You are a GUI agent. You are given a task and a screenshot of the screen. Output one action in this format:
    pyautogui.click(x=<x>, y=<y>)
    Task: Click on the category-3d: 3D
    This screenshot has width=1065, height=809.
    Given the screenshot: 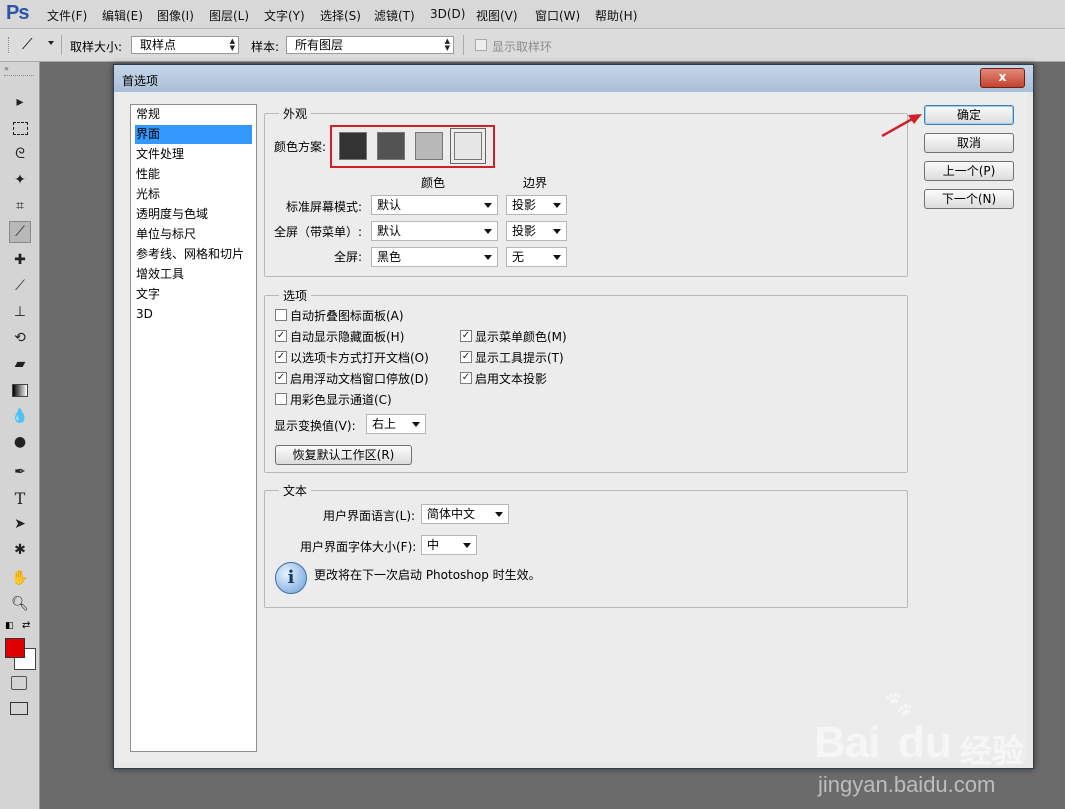 What is the action you would take?
    pyautogui.click(x=193, y=314)
    